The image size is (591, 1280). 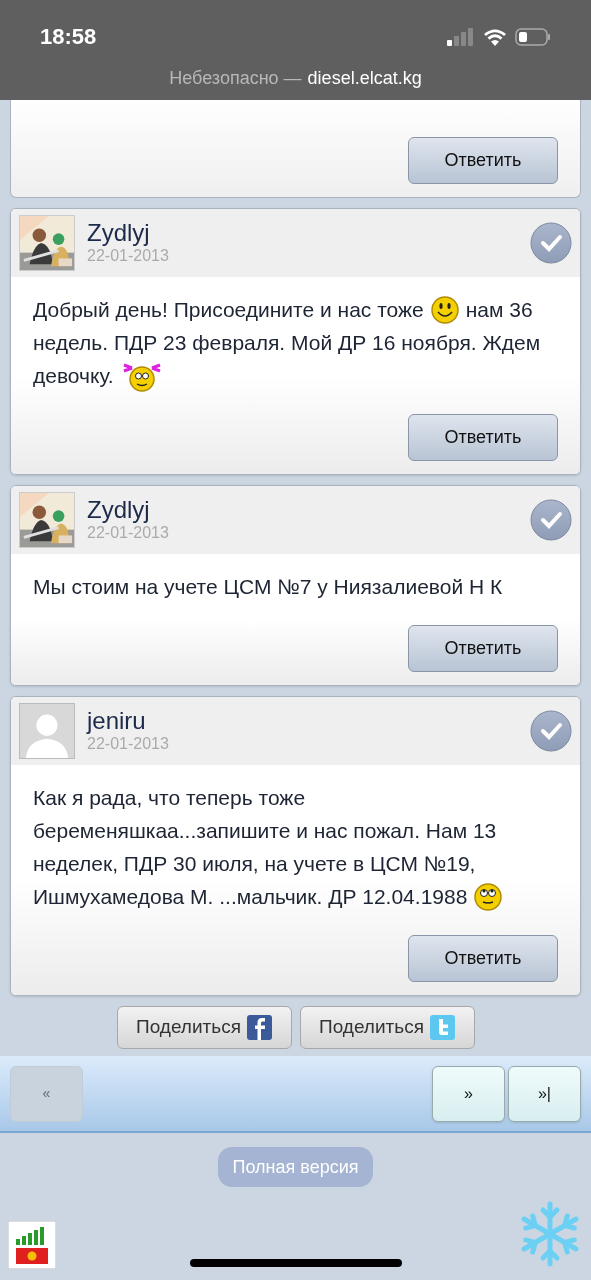 What do you see at coordinates (265, 831) in the screenshot?
I see `post-text: беременяшкаа...запишите и нас пожал. Нам 13` at bounding box center [265, 831].